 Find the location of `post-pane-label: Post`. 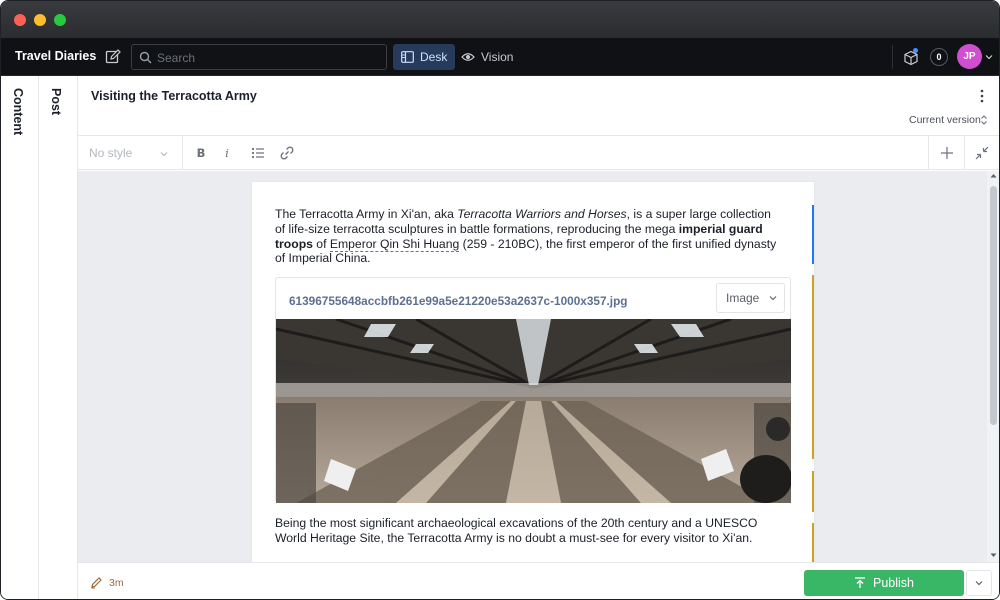

post-pane-label: Post is located at coordinates (56, 102).